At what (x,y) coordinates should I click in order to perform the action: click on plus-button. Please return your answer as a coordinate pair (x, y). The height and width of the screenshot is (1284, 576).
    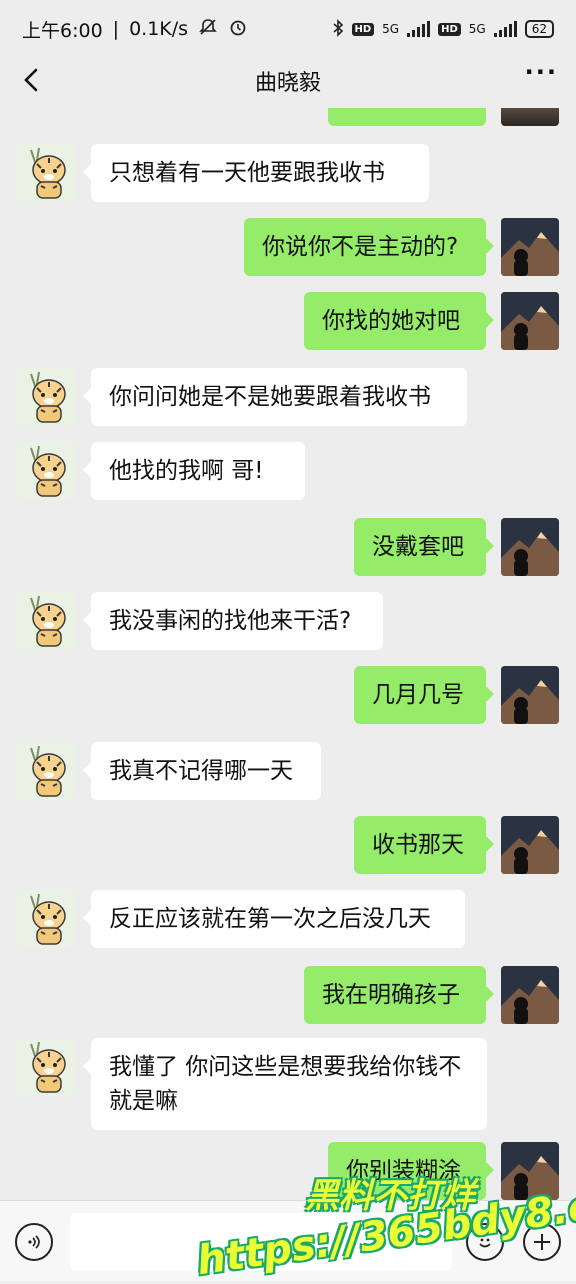
    Looking at the image, I should click on (542, 1242).